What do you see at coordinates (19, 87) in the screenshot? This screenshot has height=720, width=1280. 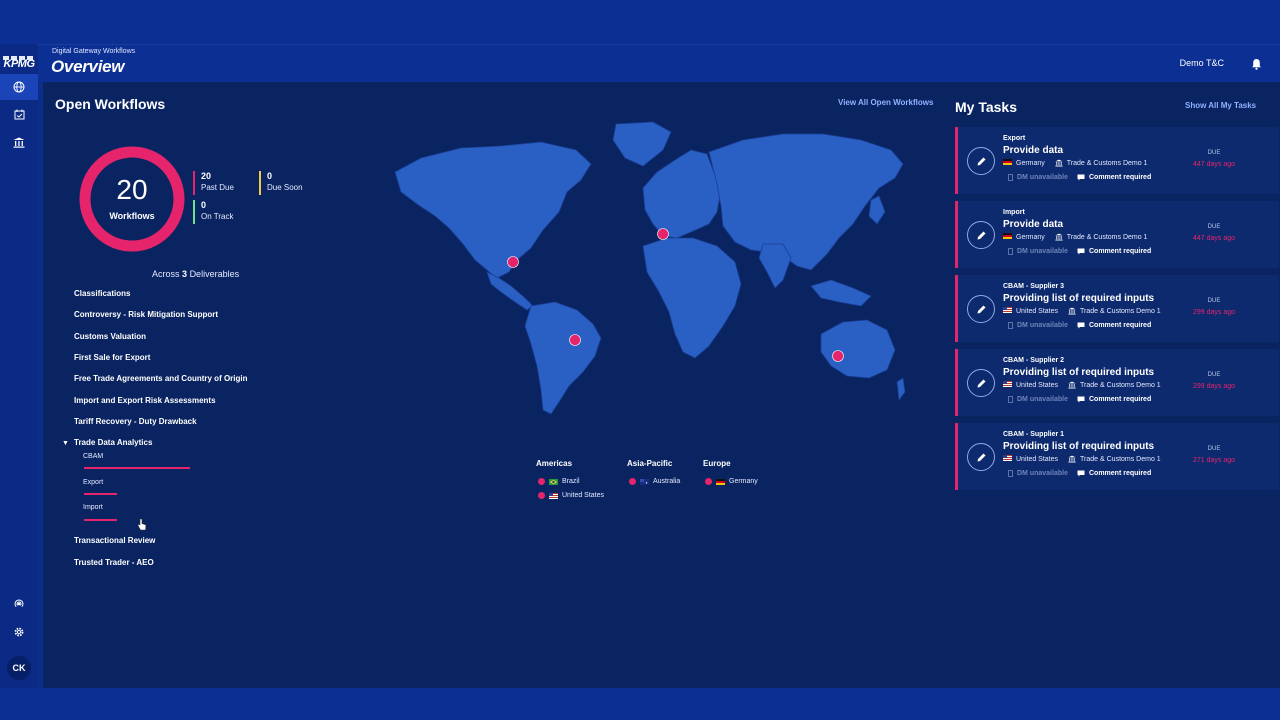 I see `globe-icon` at bounding box center [19, 87].